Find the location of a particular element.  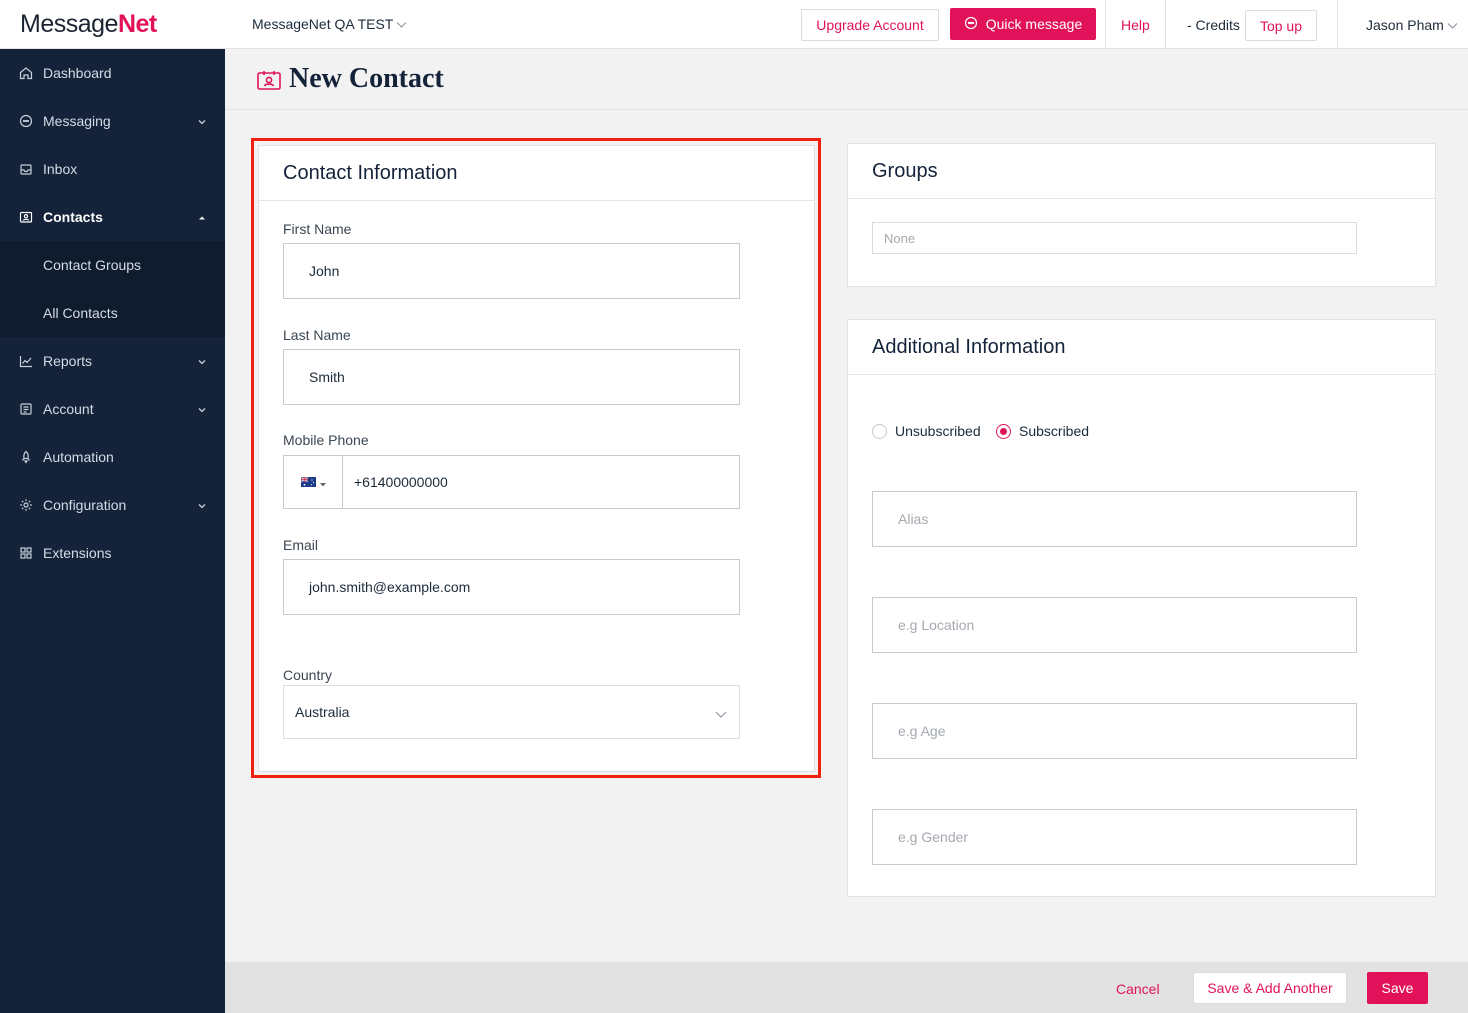

sidebar-item-all-contacts: All Contacts is located at coordinates (112, 313).